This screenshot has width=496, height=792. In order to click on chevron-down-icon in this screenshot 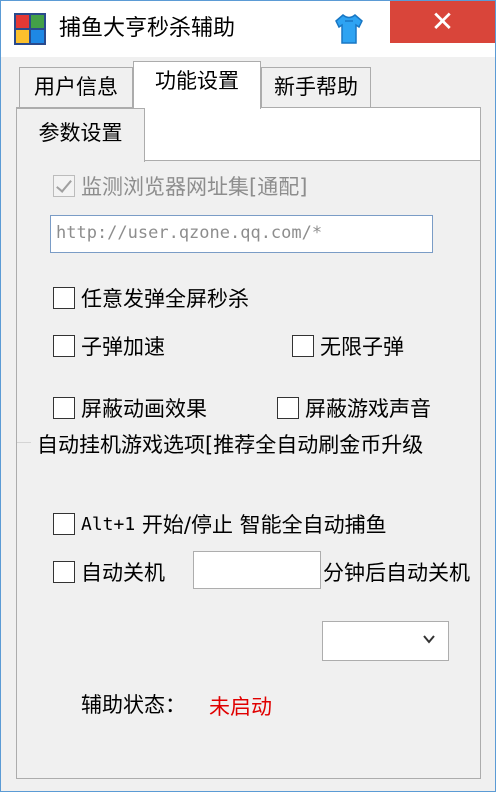, I will do `click(429, 639)`.